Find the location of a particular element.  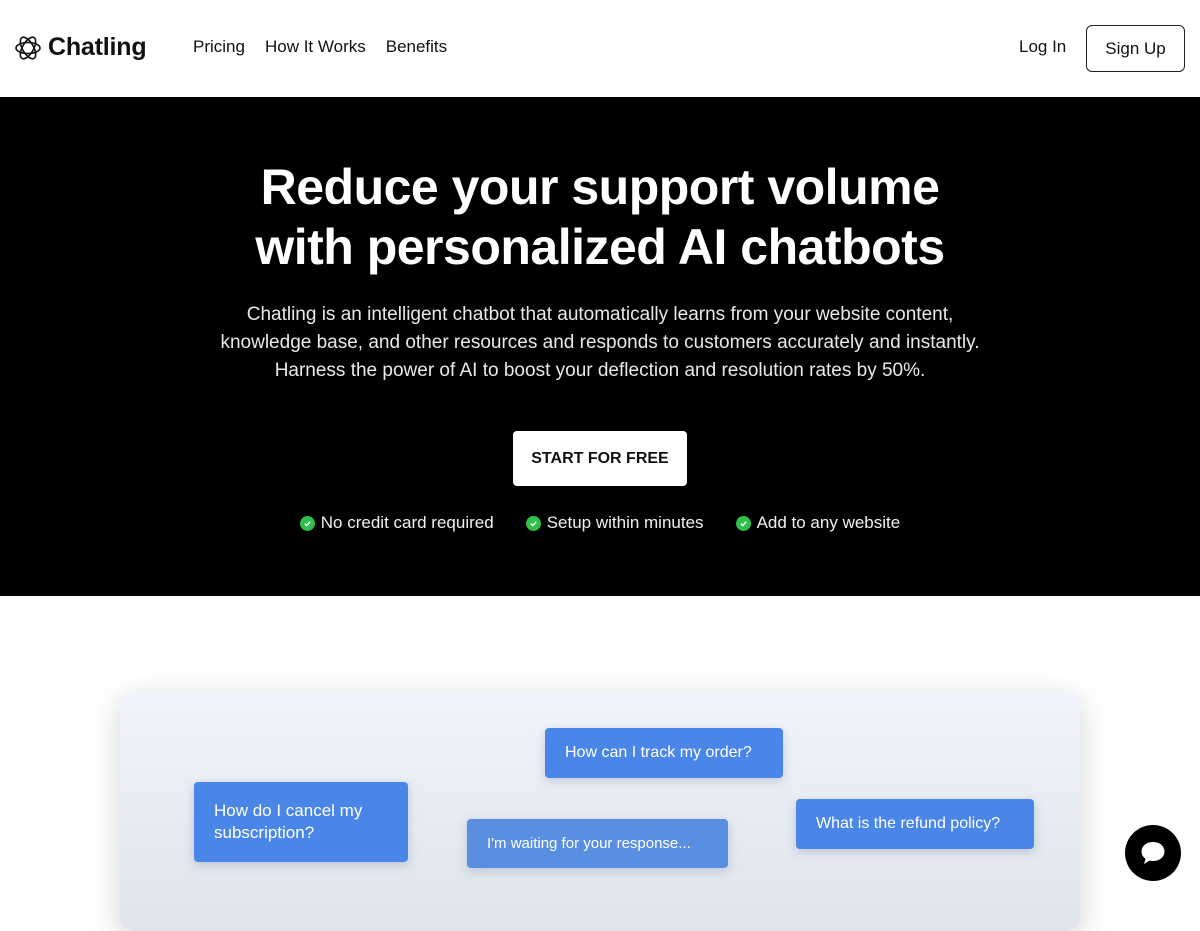

chat-bubble: What is the refund policy? is located at coordinates (915, 824).